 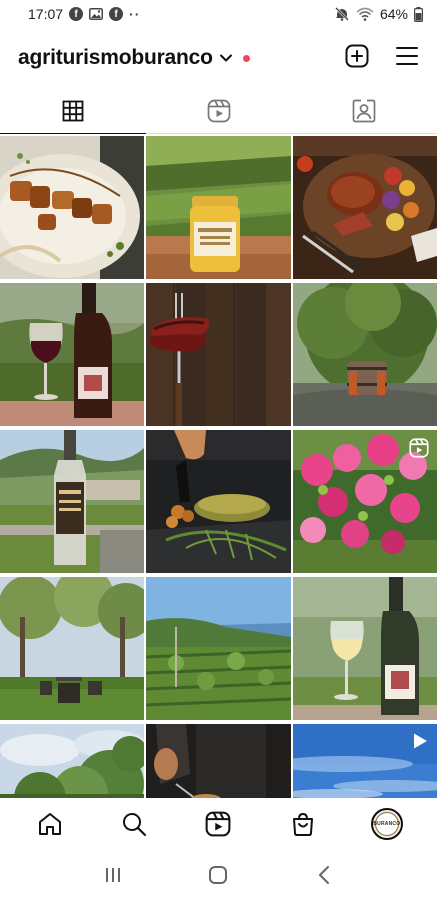 I want to click on notification-dot, so click(x=246, y=58).